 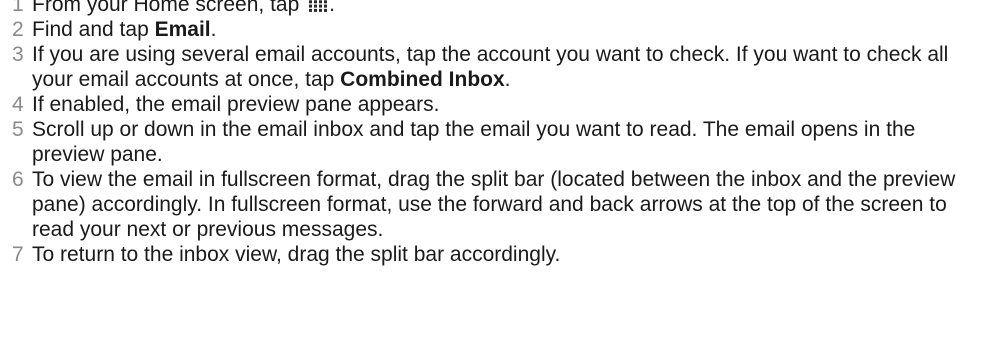 What do you see at coordinates (169, 8) in the screenshot?
I see `step-text-part: From your Home screen, tap` at bounding box center [169, 8].